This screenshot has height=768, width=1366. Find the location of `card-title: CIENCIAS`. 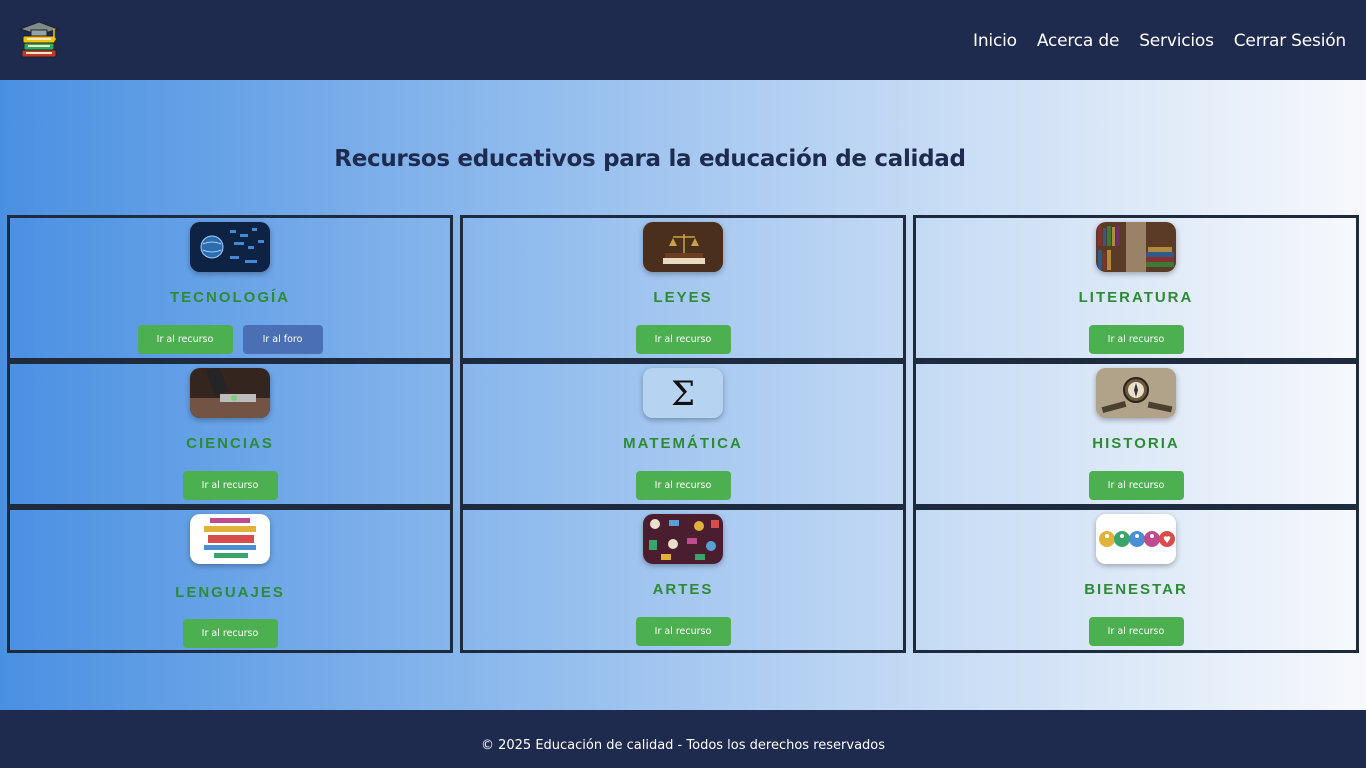

card-title: CIENCIAS is located at coordinates (230, 443).